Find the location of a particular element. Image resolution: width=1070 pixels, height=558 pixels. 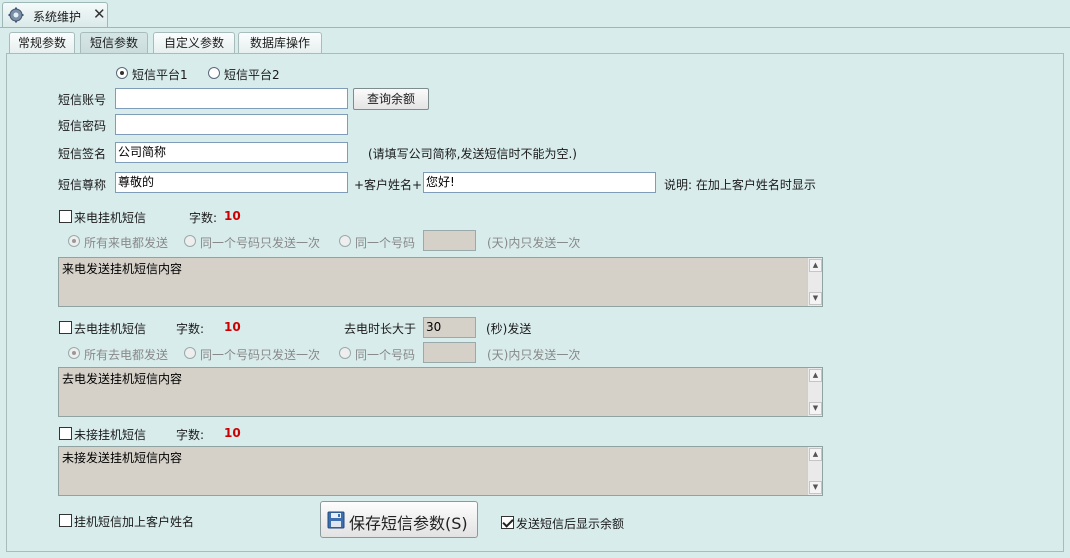

incoming-count-value: 10 is located at coordinates (232, 216).